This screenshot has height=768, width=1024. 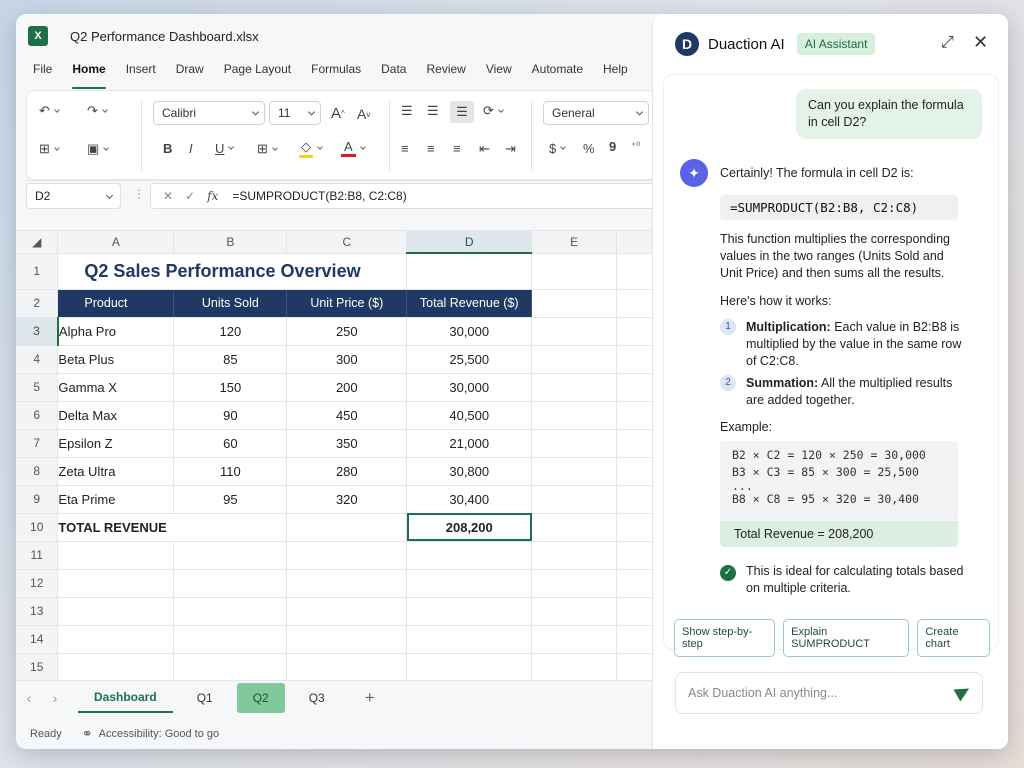 I want to click on close-icon: ✕, so click(x=980, y=42).